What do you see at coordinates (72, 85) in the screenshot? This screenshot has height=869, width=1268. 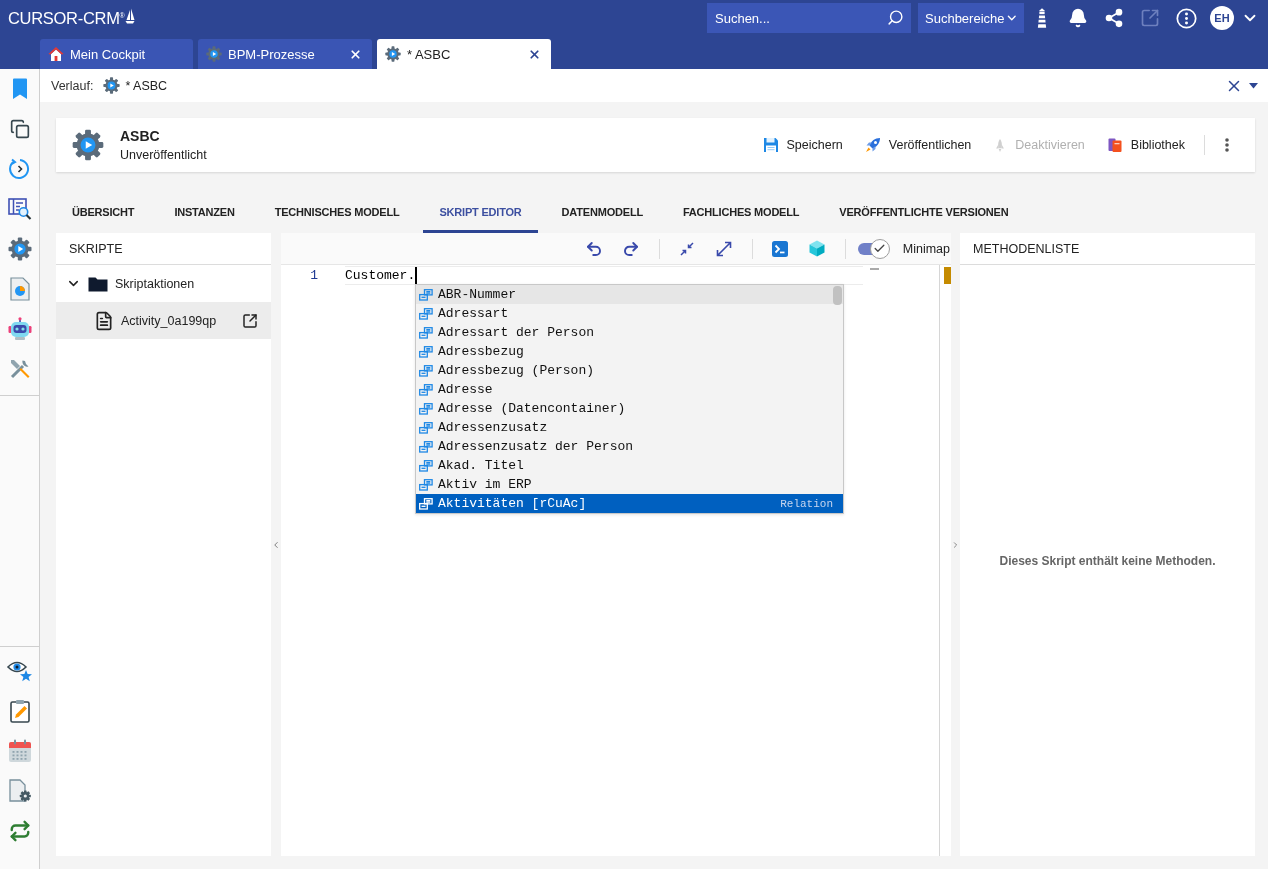 I see `history-label: Verlauf:` at bounding box center [72, 85].